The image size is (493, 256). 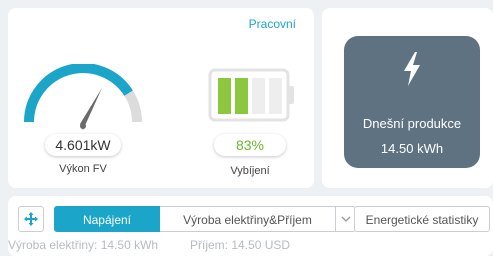 I want to click on gauge-track, so click(x=83, y=93).